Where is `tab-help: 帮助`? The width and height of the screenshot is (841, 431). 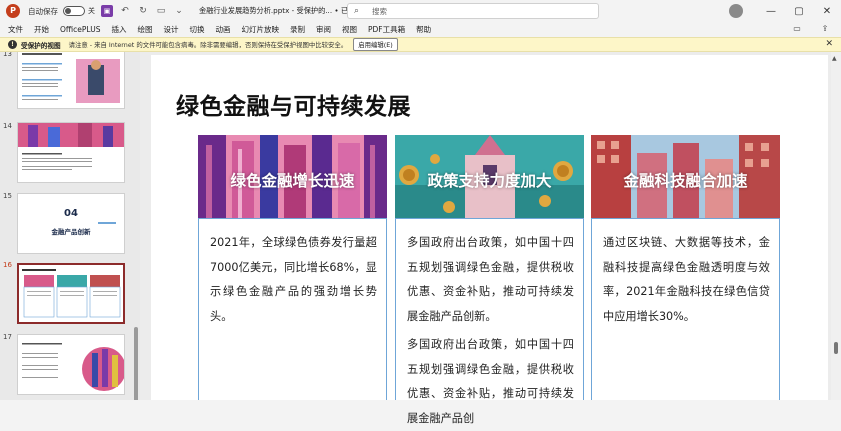 tab-help: 帮助 is located at coordinates (423, 29).